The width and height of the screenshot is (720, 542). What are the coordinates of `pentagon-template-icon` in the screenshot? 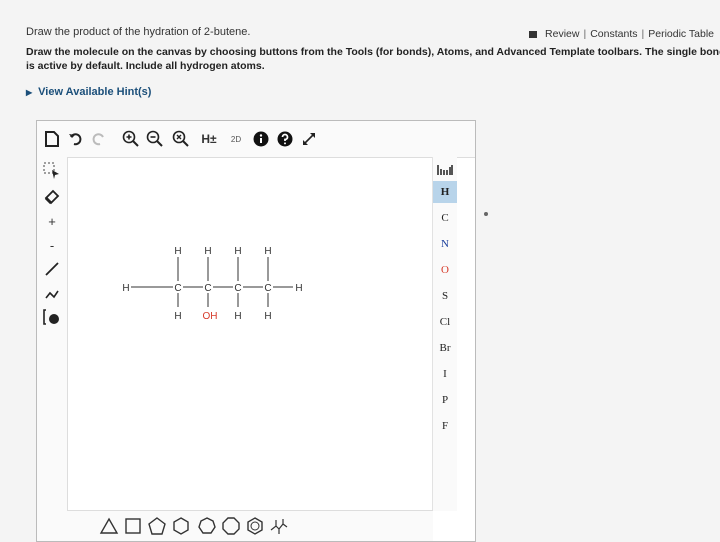 It's located at (157, 526).